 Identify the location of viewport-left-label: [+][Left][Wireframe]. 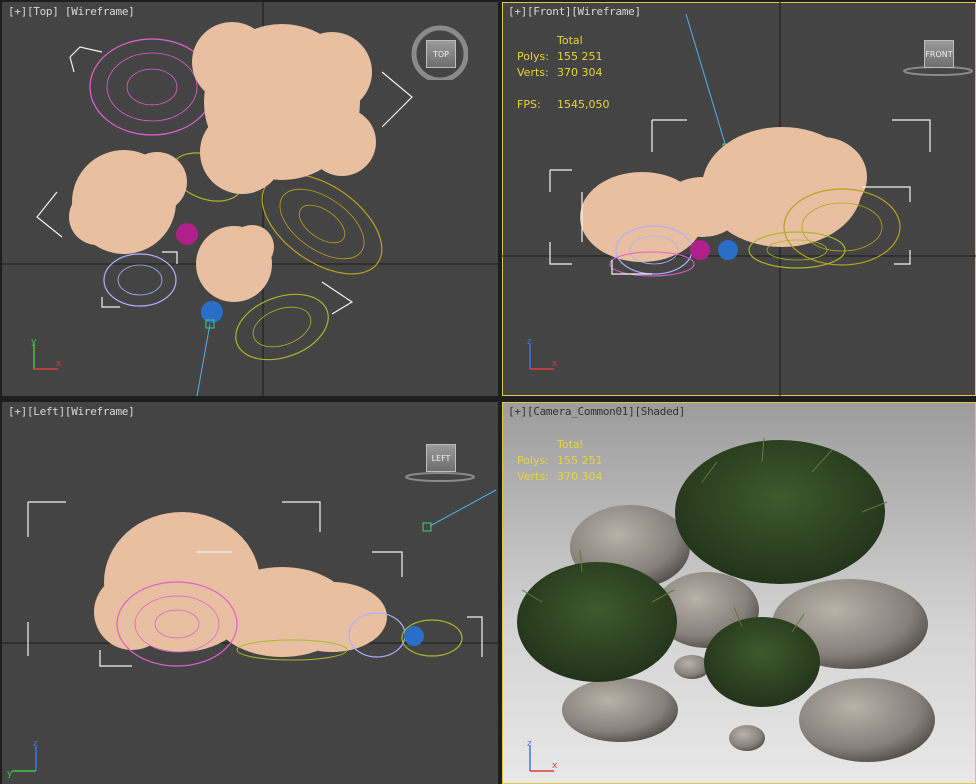
(71, 411).